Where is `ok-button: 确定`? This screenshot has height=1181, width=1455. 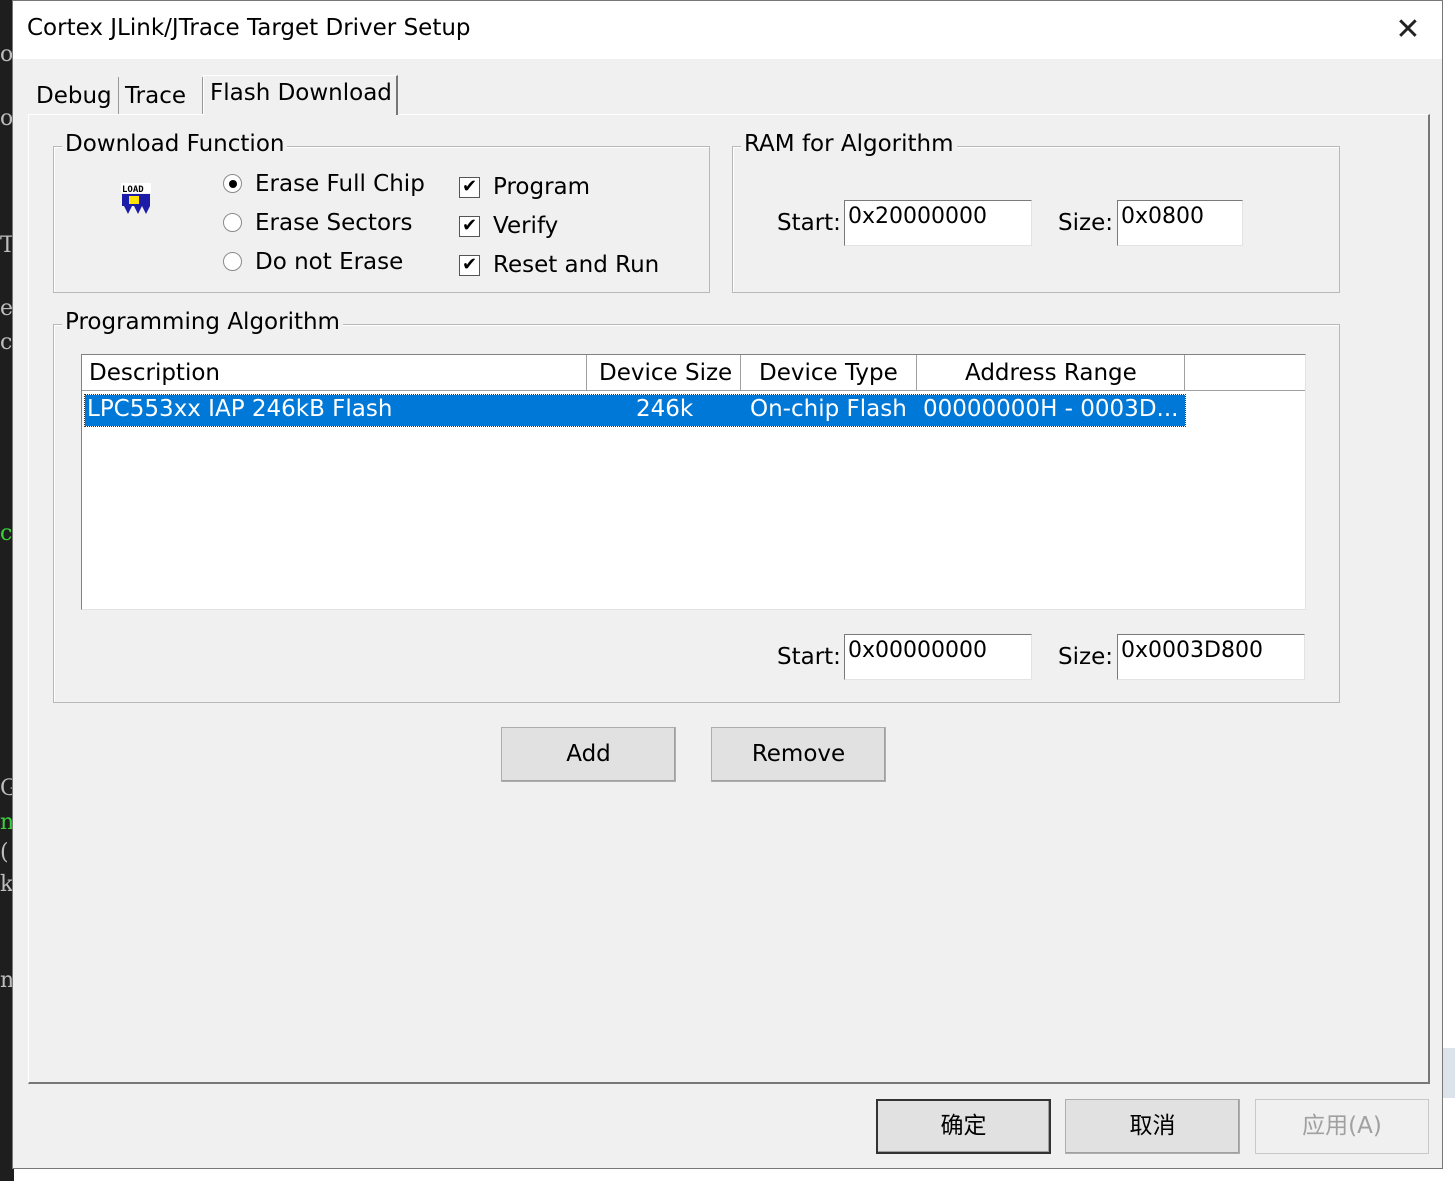
ok-button: 确定 is located at coordinates (963, 1126).